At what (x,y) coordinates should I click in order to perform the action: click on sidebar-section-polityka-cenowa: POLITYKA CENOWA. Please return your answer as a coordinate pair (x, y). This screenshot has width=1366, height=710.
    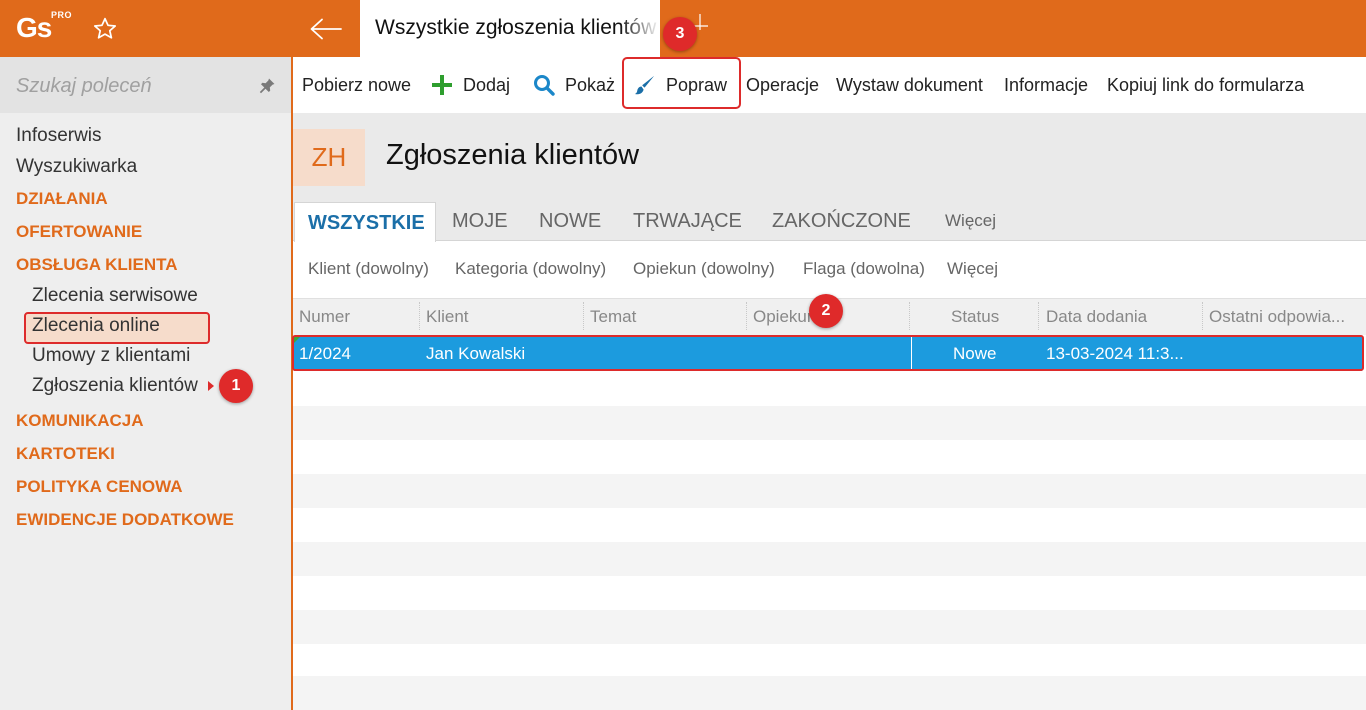
    Looking at the image, I should click on (99, 487).